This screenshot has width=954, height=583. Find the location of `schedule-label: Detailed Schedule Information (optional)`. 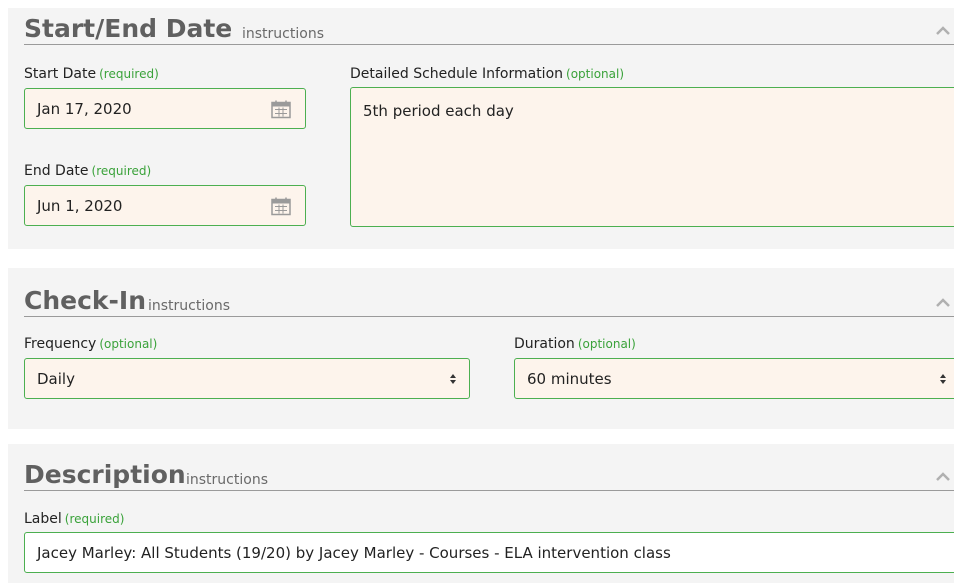

schedule-label: Detailed Schedule Information (optional) is located at coordinates (487, 74).